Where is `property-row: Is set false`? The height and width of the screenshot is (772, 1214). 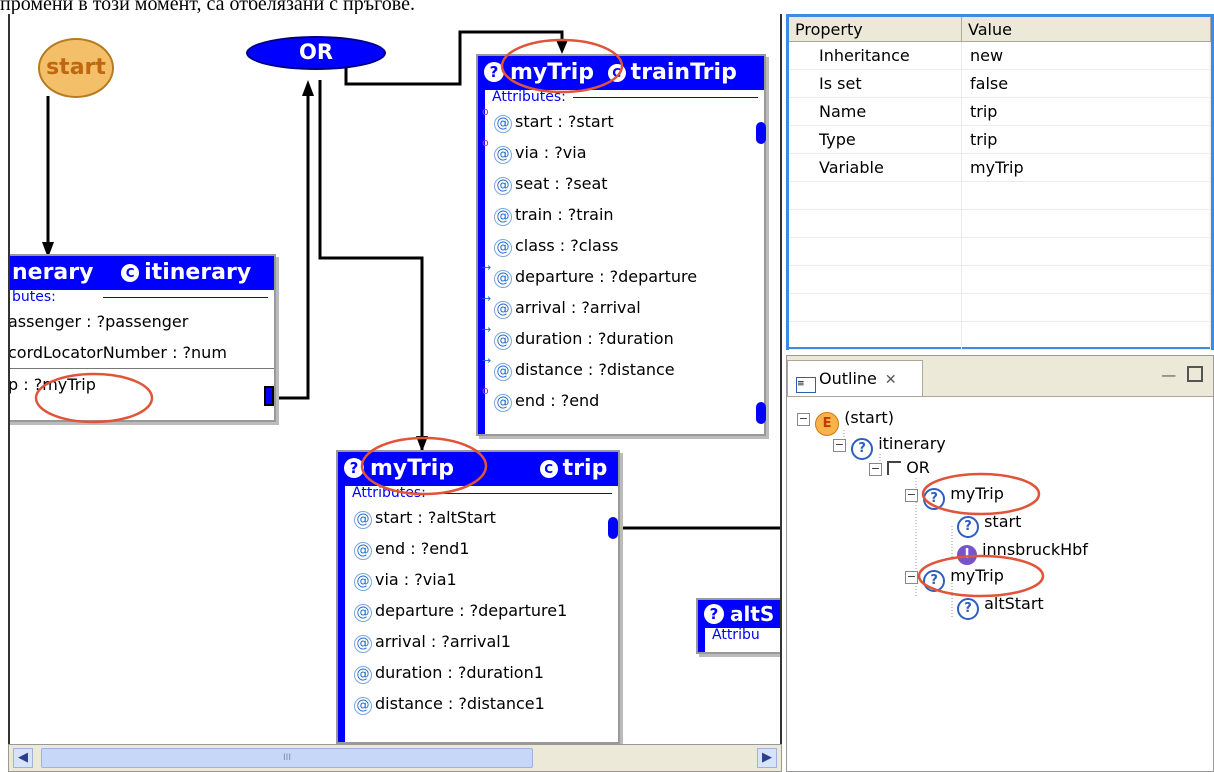 property-row: Is set false is located at coordinates (1000, 83).